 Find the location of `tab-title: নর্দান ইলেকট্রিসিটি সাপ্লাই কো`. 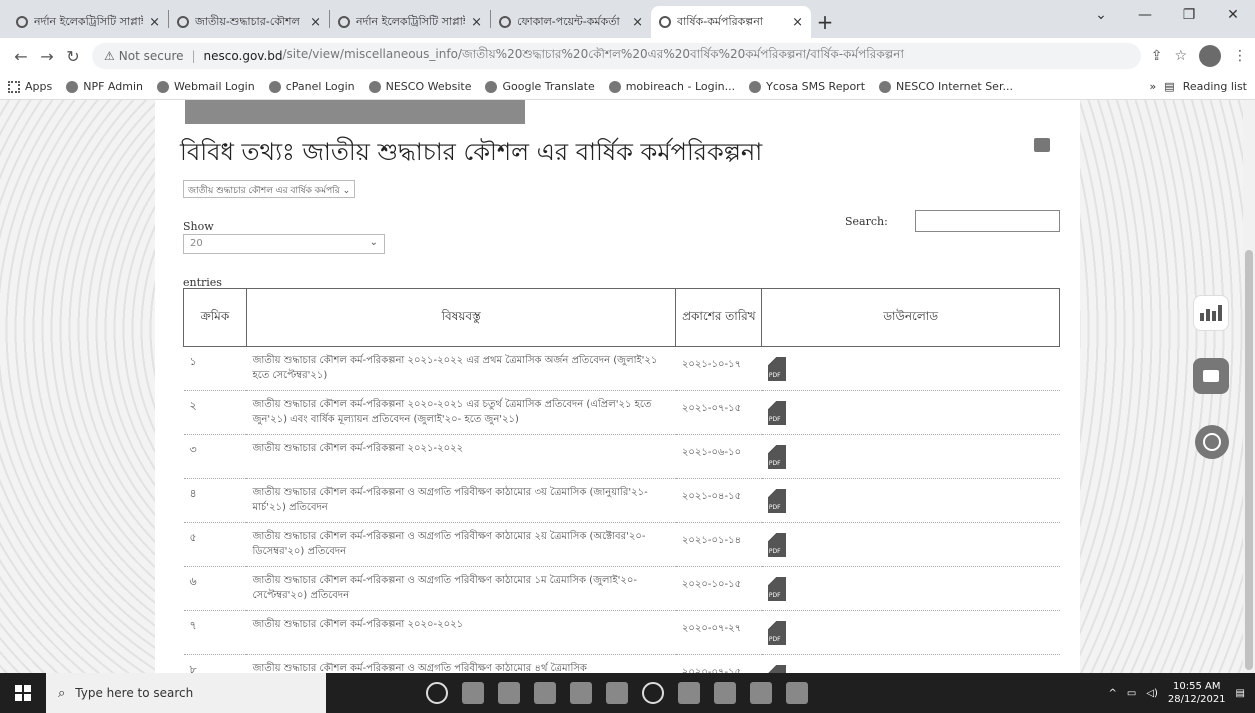

tab-title: নর্দান ইলেকট্রিসিটি সাপ্লাই কো is located at coordinates (88, 21).